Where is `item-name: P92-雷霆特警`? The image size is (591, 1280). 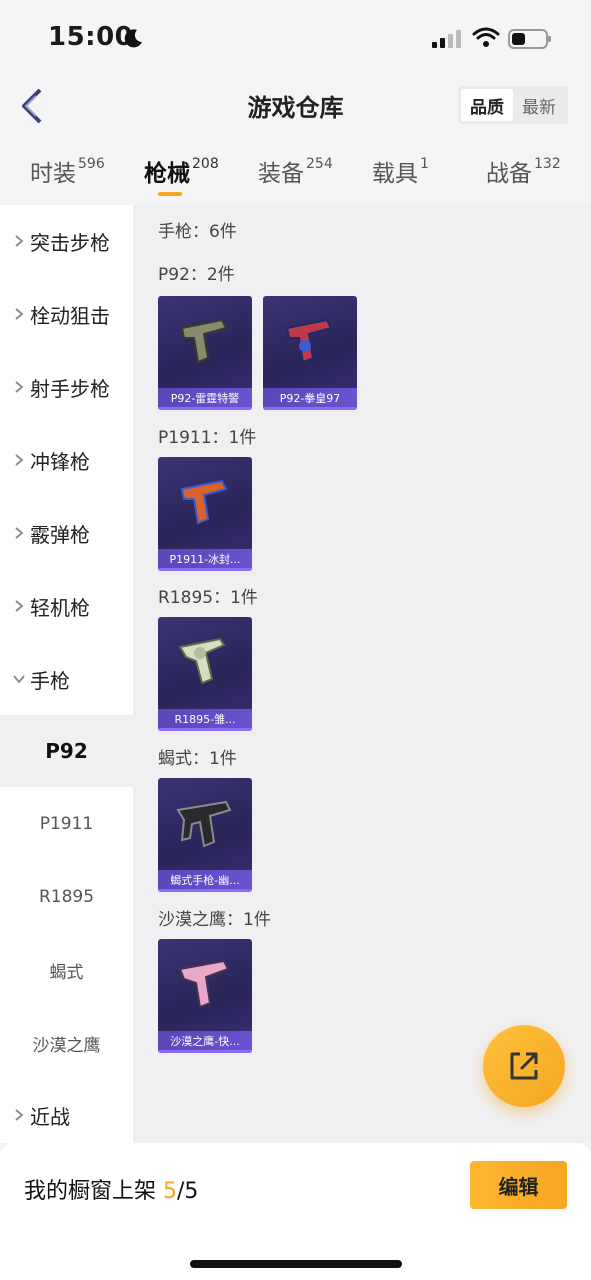
item-name: P92-雷霆特警 is located at coordinates (205, 398).